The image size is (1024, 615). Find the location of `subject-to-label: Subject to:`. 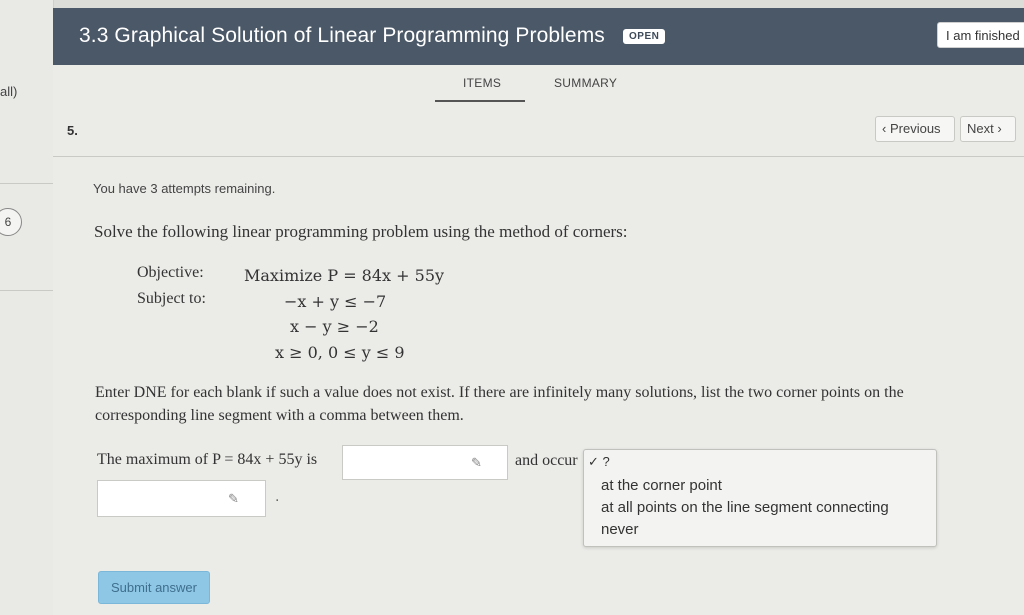

subject-to-label: Subject to: is located at coordinates (171, 298).